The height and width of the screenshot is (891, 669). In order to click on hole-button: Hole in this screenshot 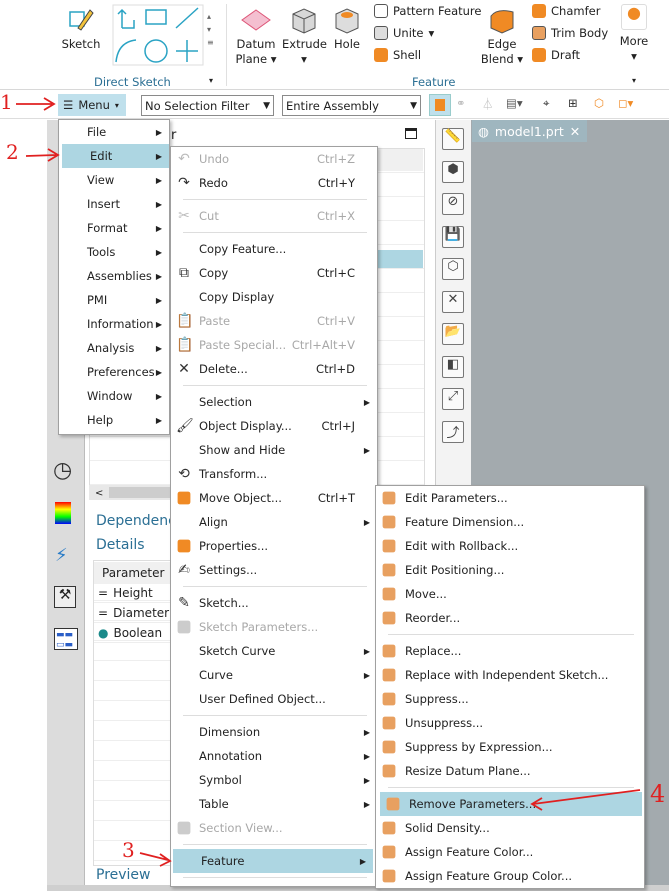, I will do `click(347, 29)`.